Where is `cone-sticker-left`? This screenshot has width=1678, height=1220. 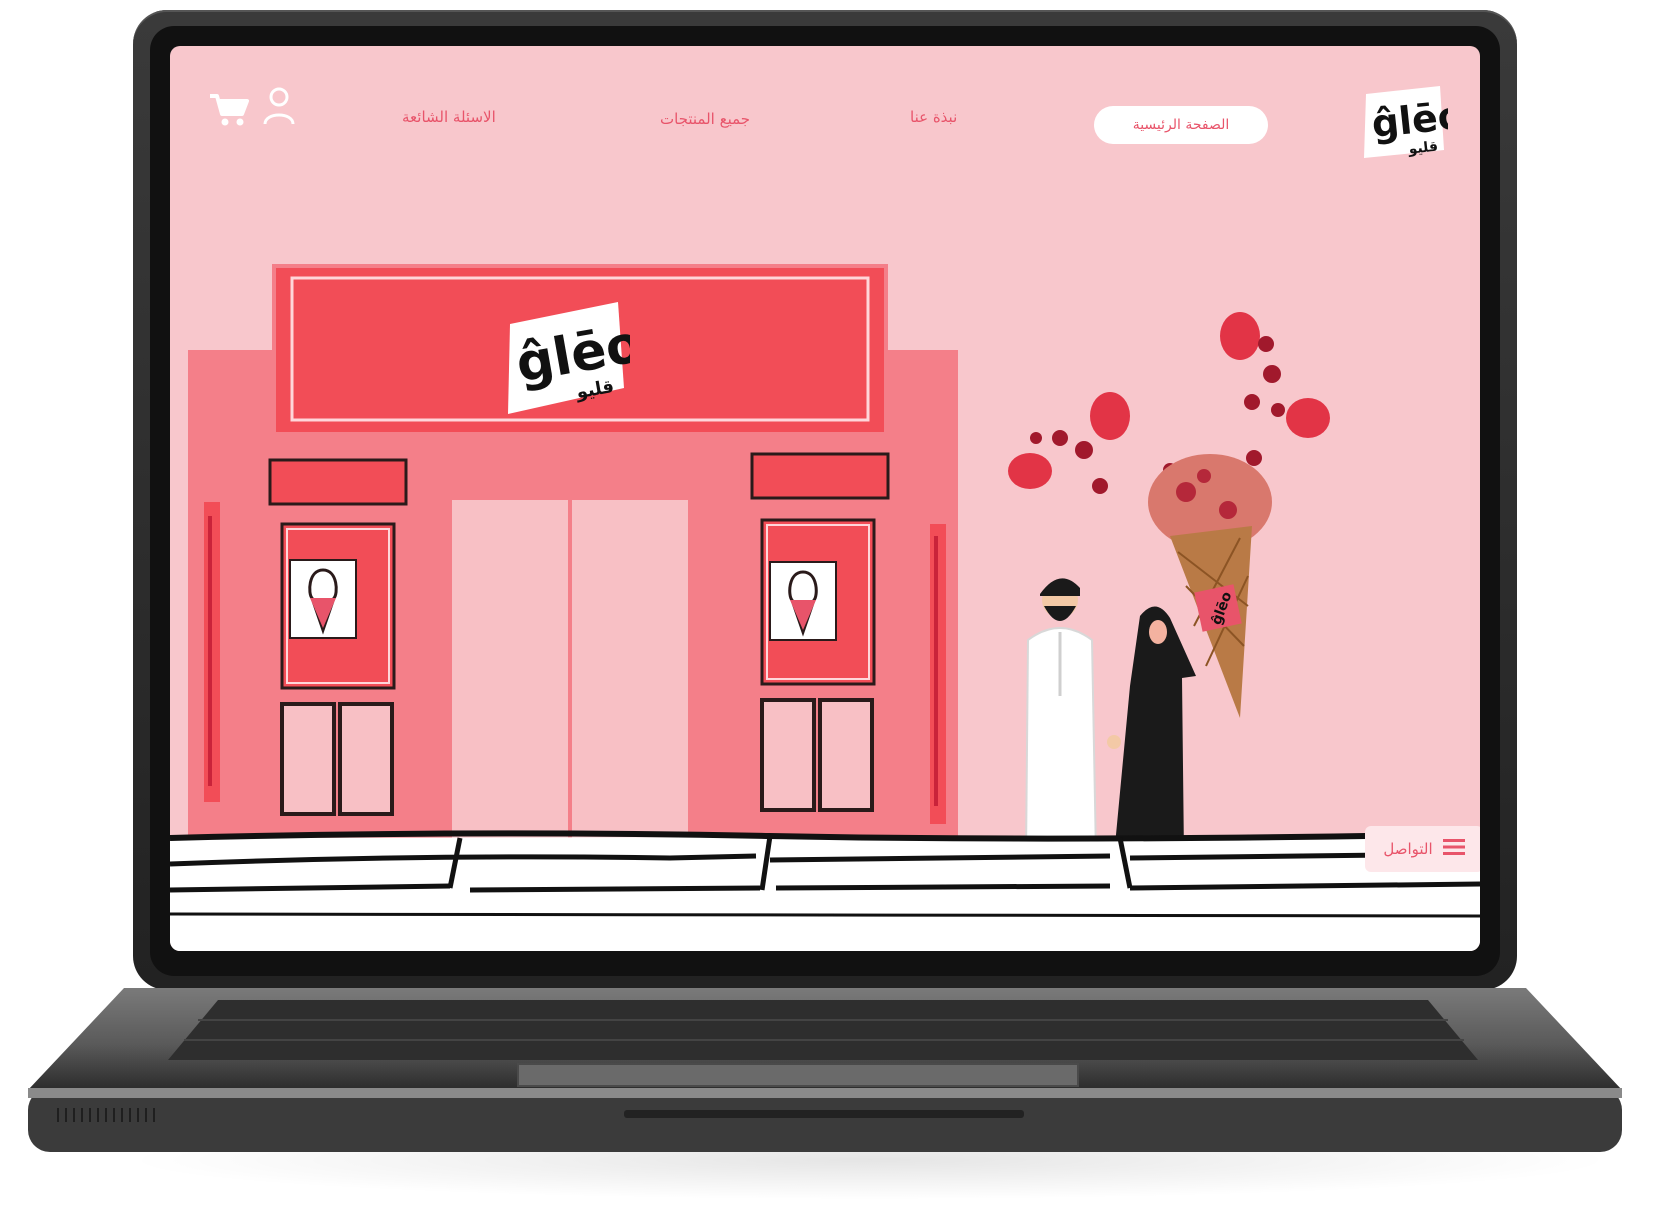
cone-sticker-left is located at coordinates (323, 599).